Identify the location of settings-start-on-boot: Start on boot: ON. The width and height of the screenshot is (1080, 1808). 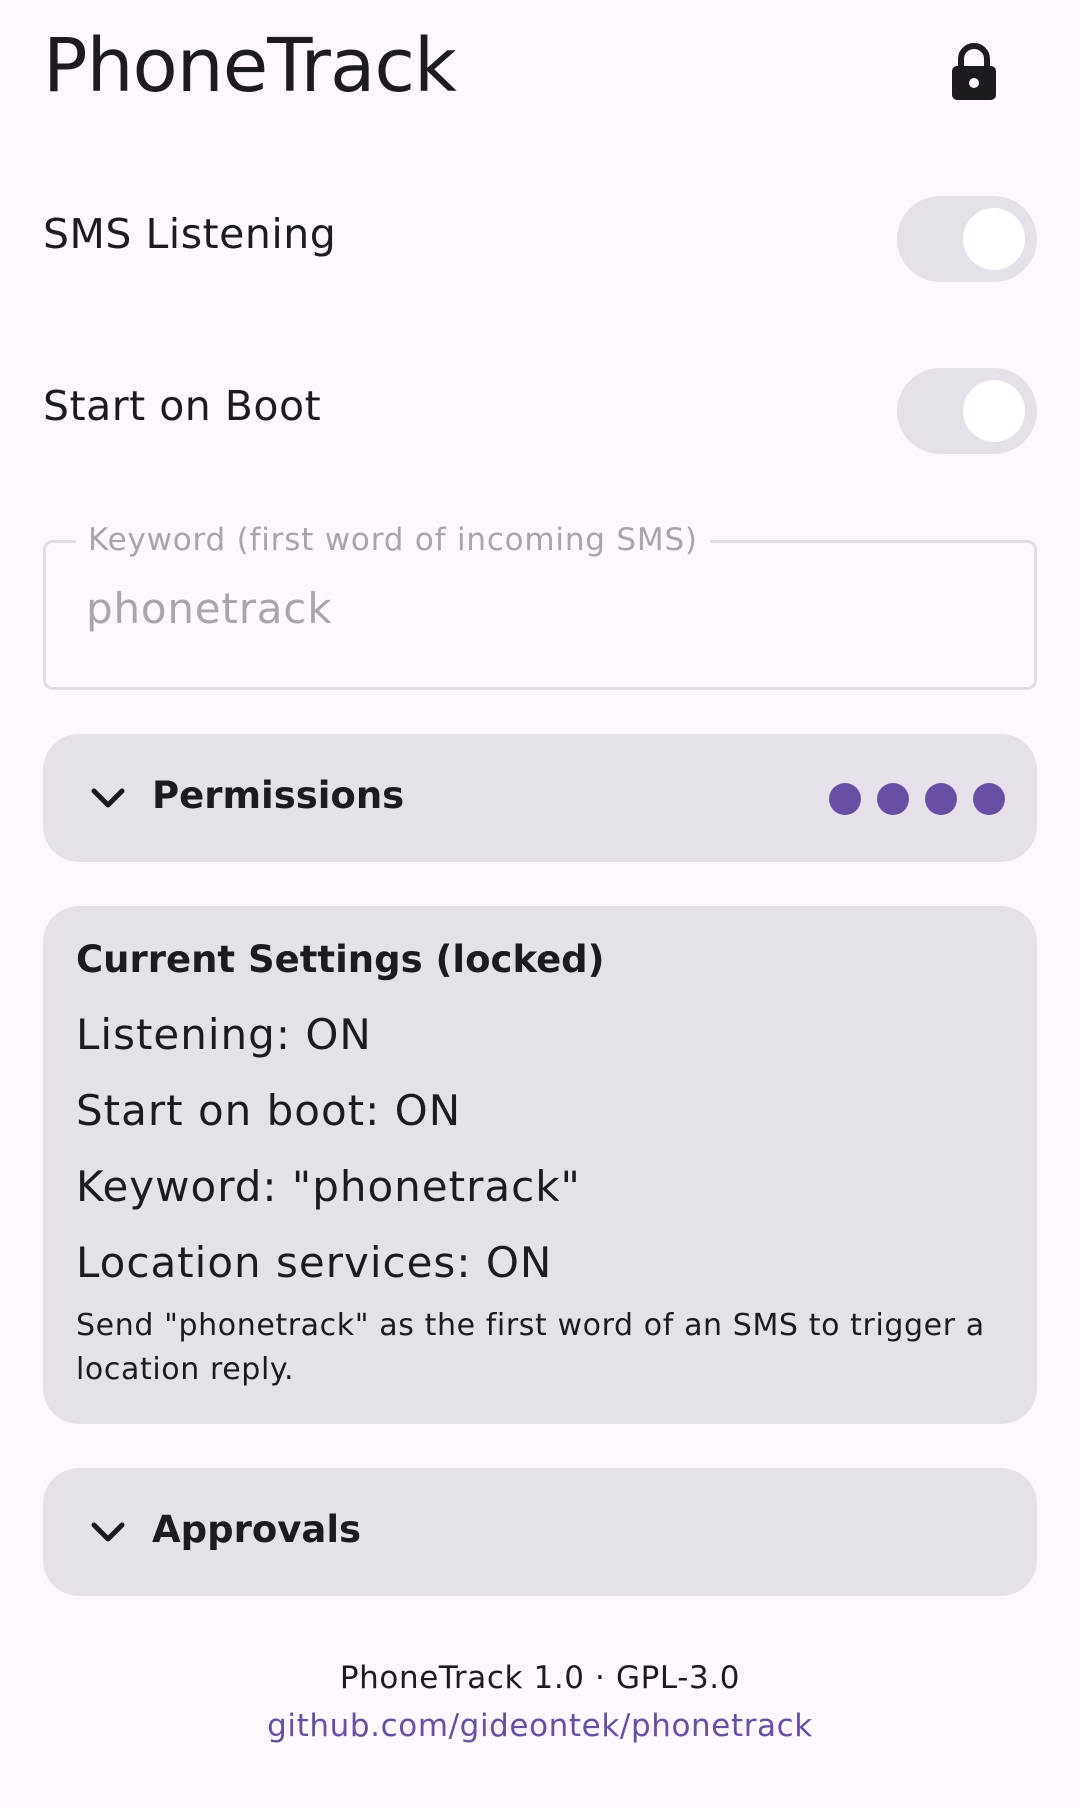
(269, 1110).